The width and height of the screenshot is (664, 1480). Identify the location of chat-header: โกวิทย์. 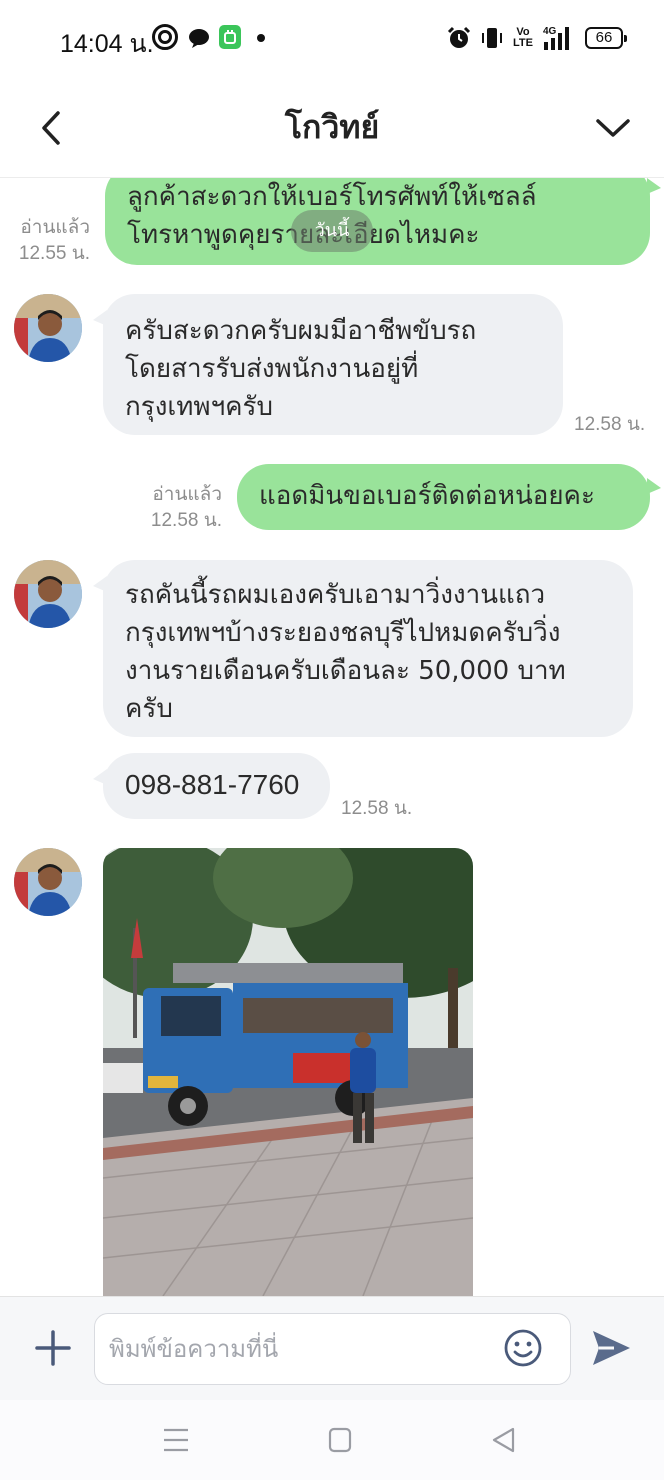
(332, 128).